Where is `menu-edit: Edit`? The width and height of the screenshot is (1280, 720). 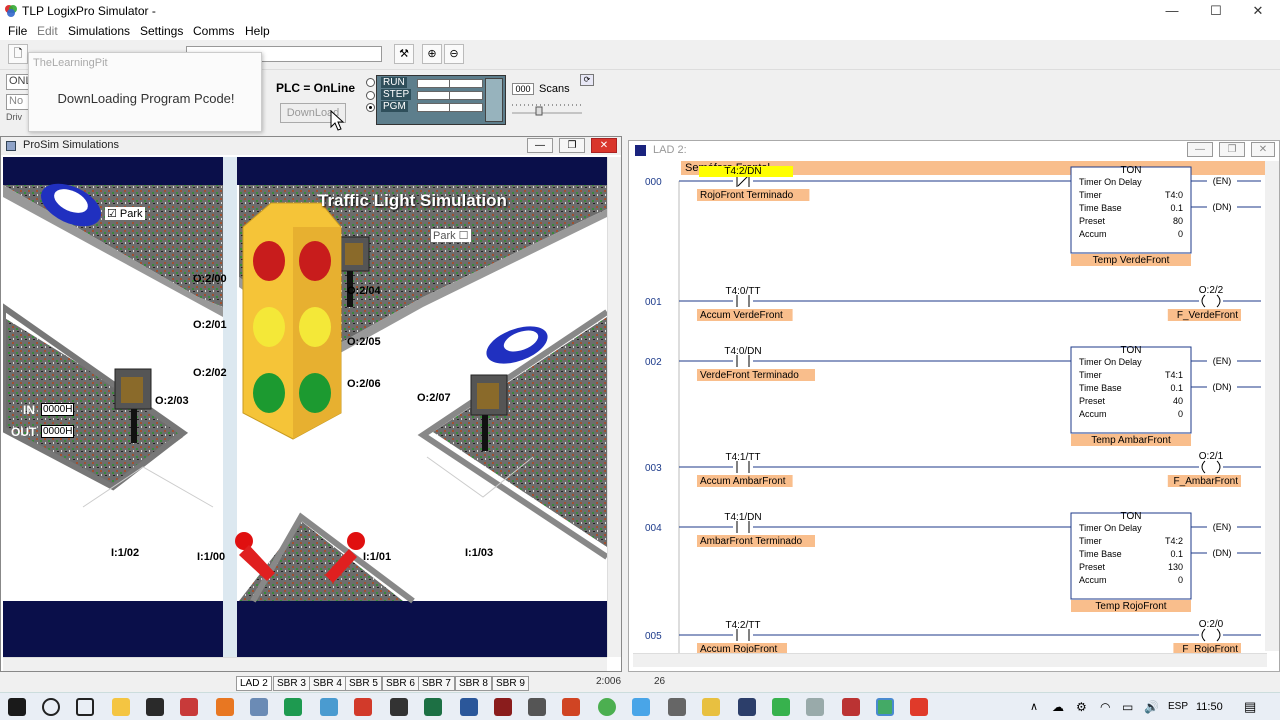
menu-edit: Edit is located at coordinates (47, 31).